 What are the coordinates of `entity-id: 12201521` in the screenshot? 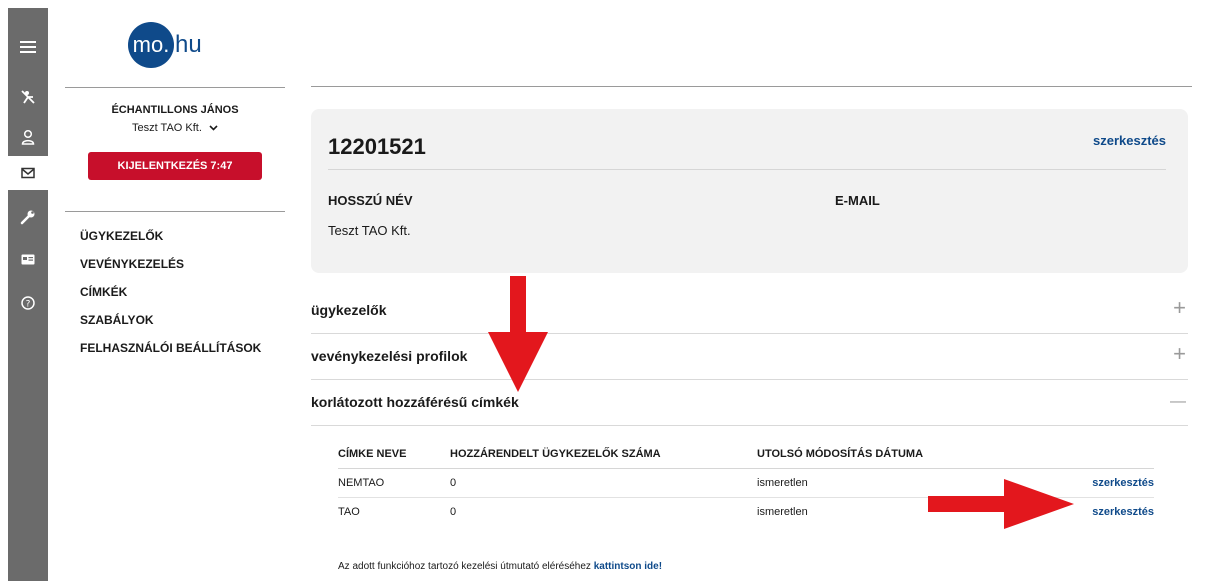 It's located at (377, 146).